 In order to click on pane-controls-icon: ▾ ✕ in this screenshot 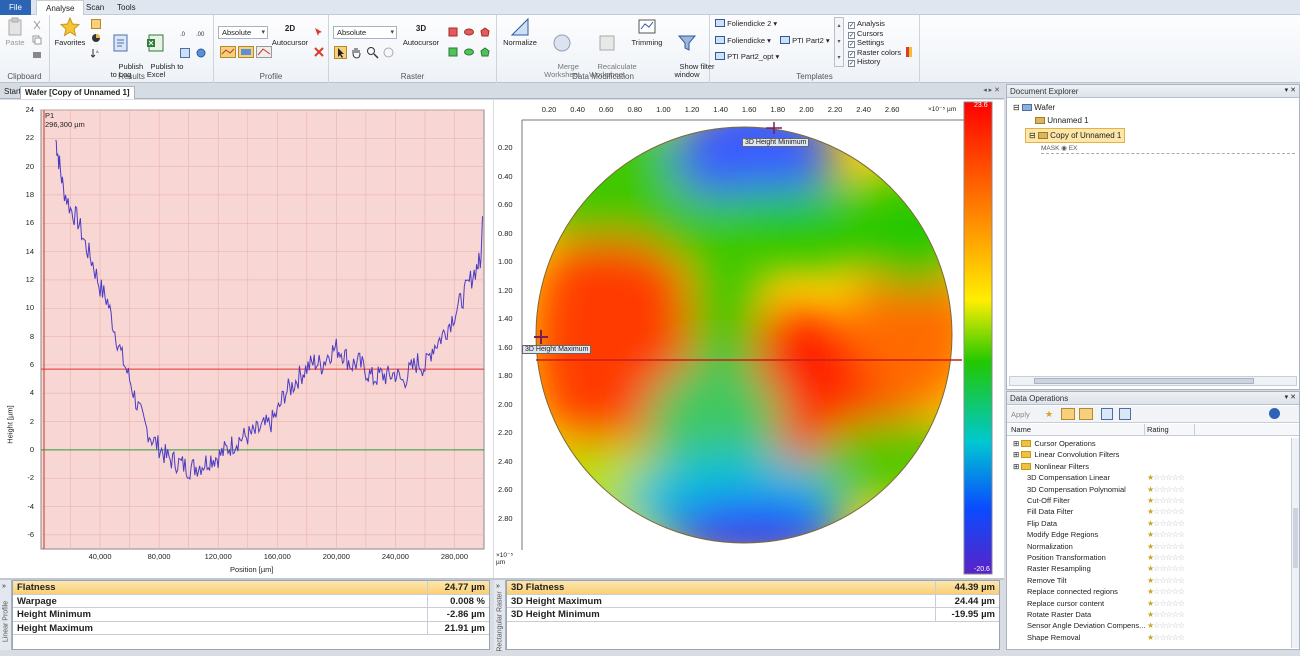, I will do `click(1290, 397)`.